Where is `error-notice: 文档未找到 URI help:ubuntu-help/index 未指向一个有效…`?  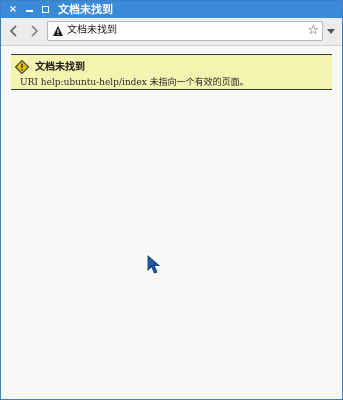
error-notice: 文档未找到 URI help:ubuntu-help/index 未指向一个有效… is located at coordinates (171, 72).